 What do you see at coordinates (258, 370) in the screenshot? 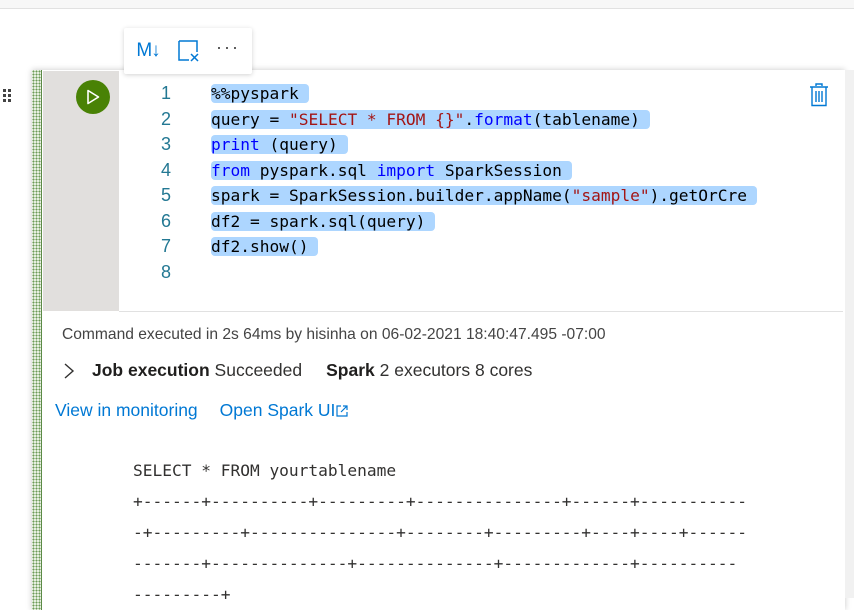
I see `job-status: Succeeded` at bounding box center [258, 370].